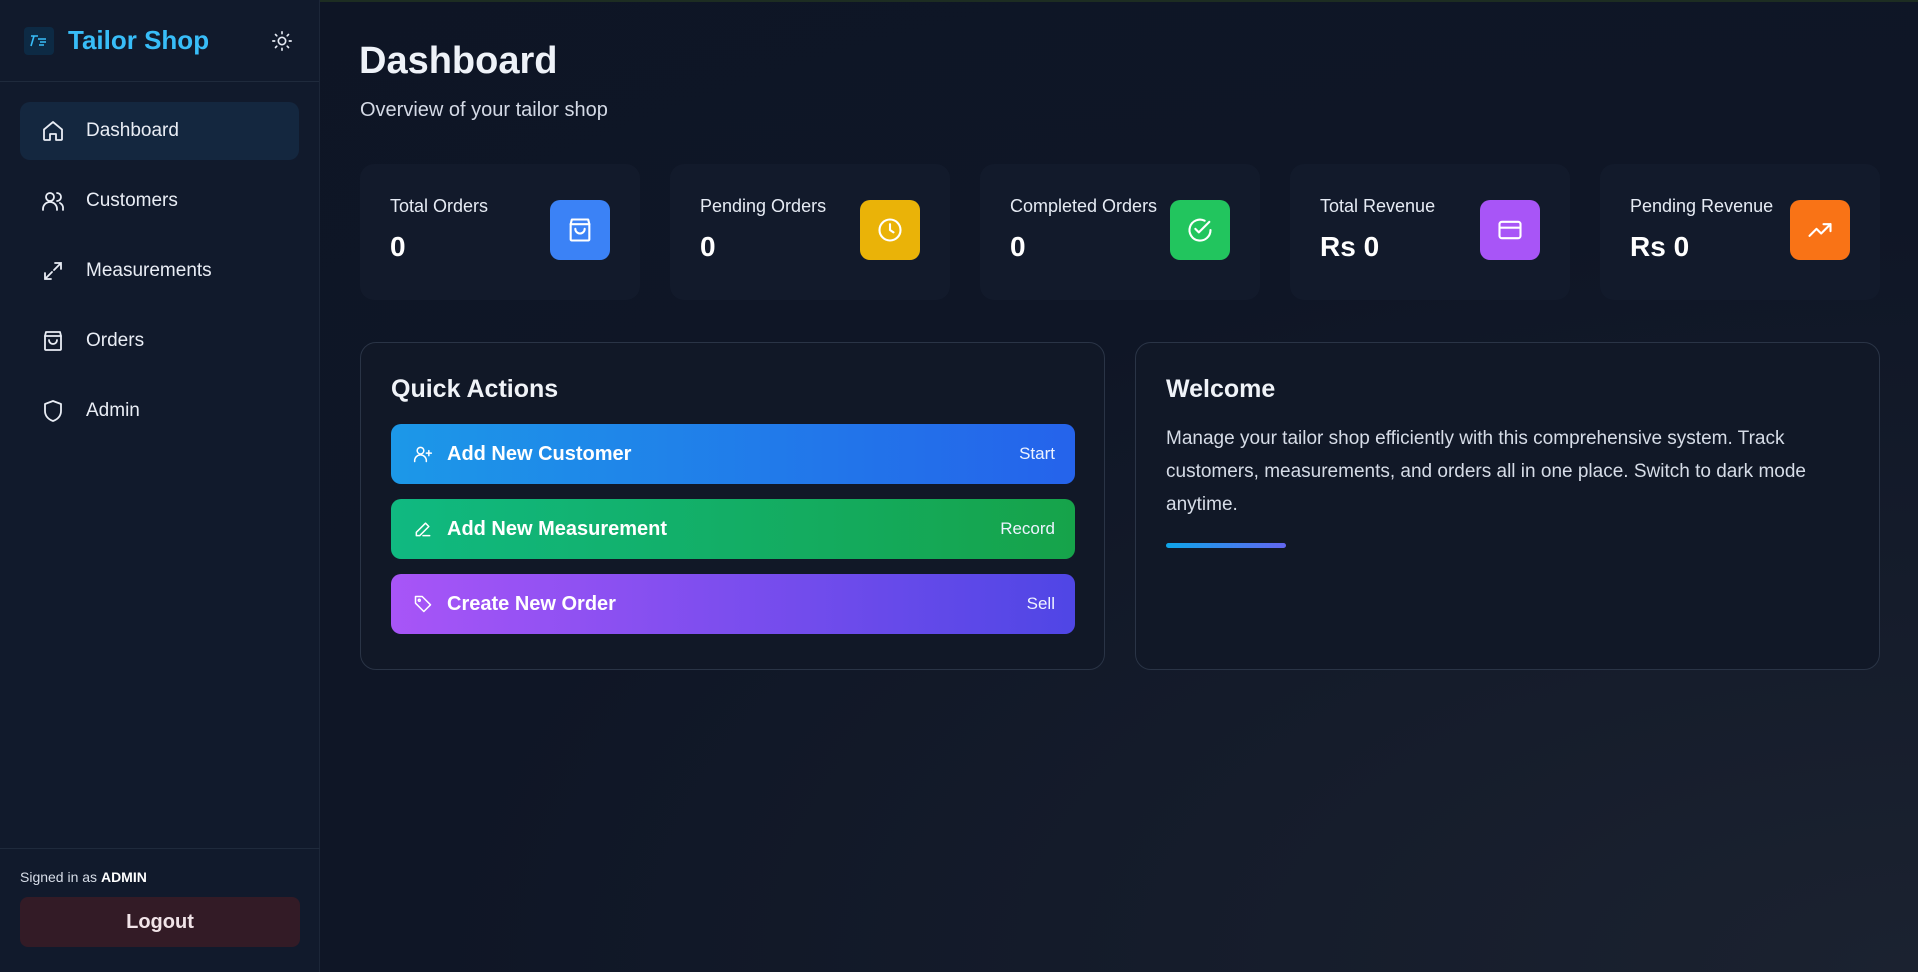 The image size is (1918, 972). What do you see at coordinates (282, 41) in the screenshot?
I see `theme-toggle-sun-icon` at bounding box center [282, 41].